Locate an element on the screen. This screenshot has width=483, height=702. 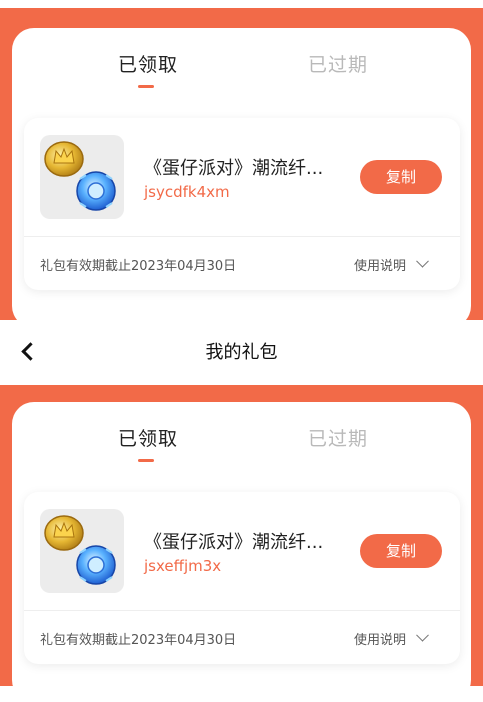
top-gap is located at coordinates (241, 4).